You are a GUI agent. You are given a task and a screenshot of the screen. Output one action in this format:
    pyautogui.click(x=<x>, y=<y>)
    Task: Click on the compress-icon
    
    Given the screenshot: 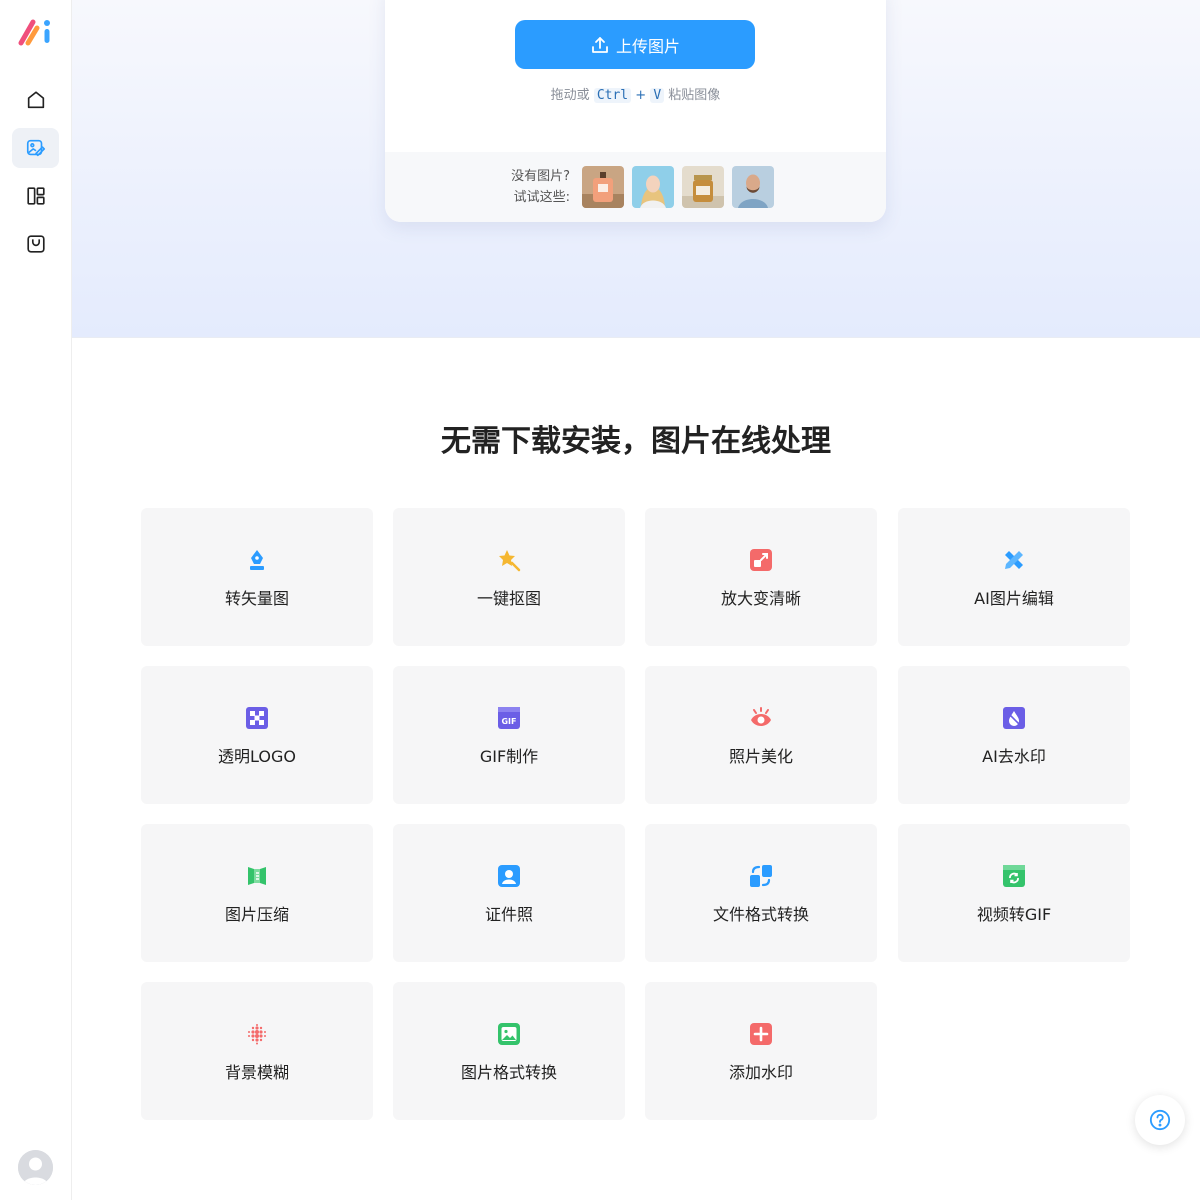 What is the action you would take?
    pyautogui.click(x=257, y=876)
    